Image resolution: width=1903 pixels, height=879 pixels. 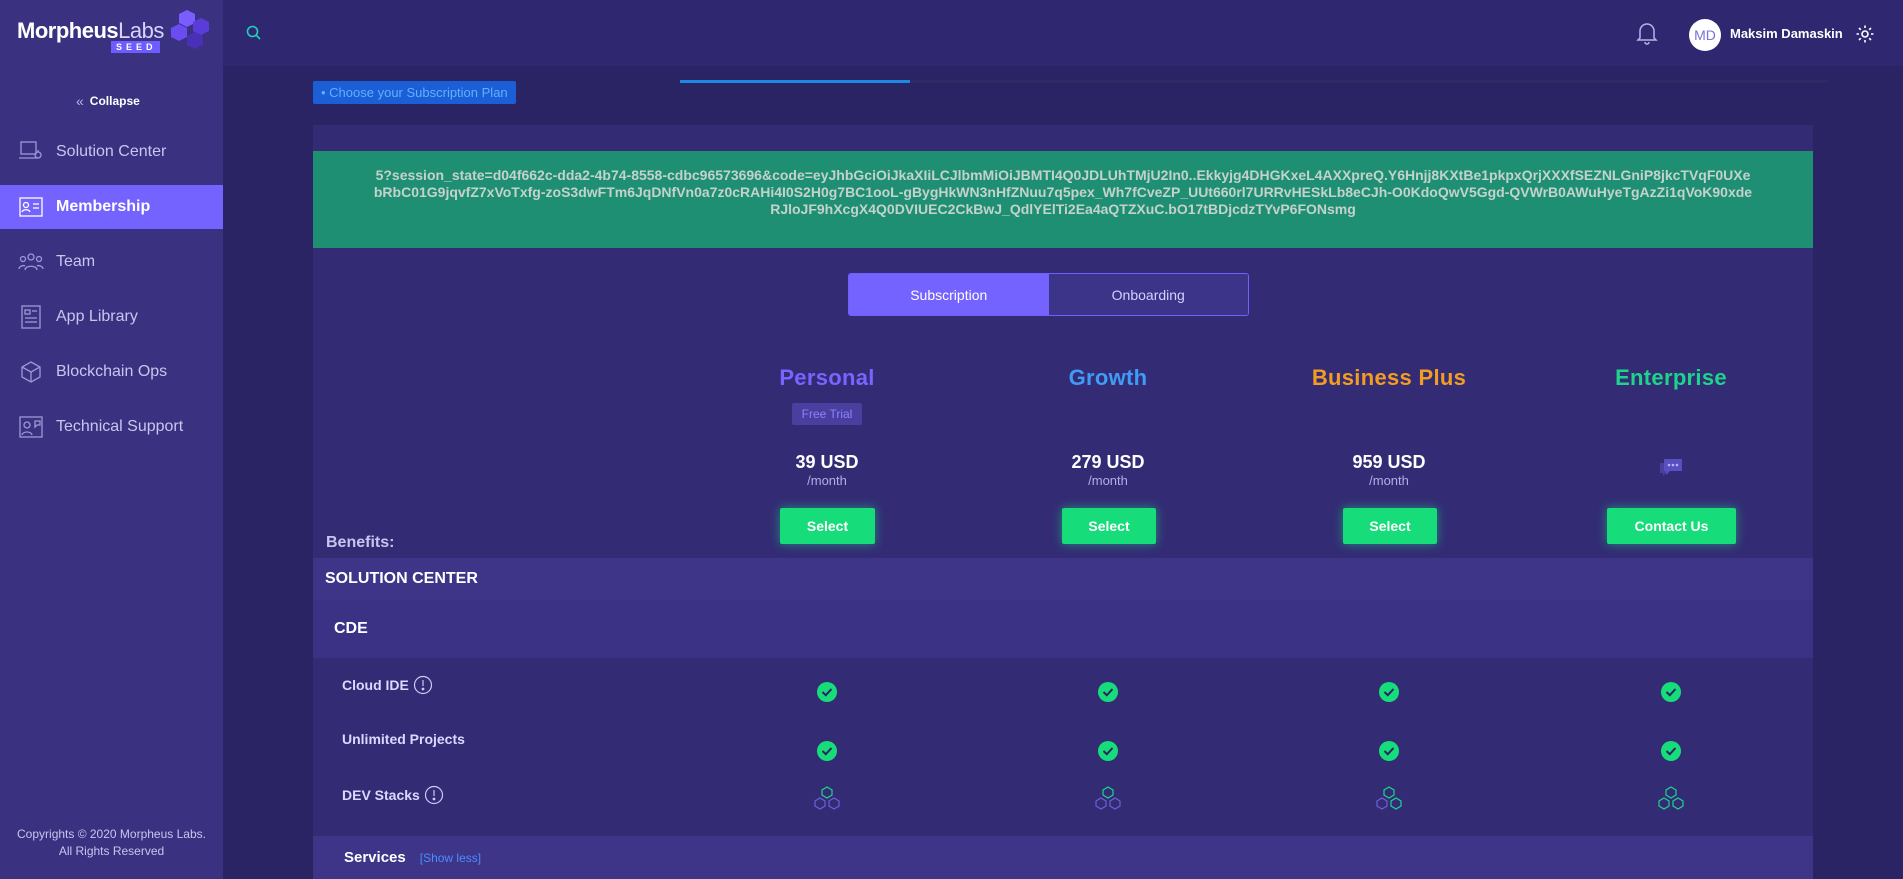 I want to click on dev-stacks-level-3-icon, so click(x=1671, y=798).